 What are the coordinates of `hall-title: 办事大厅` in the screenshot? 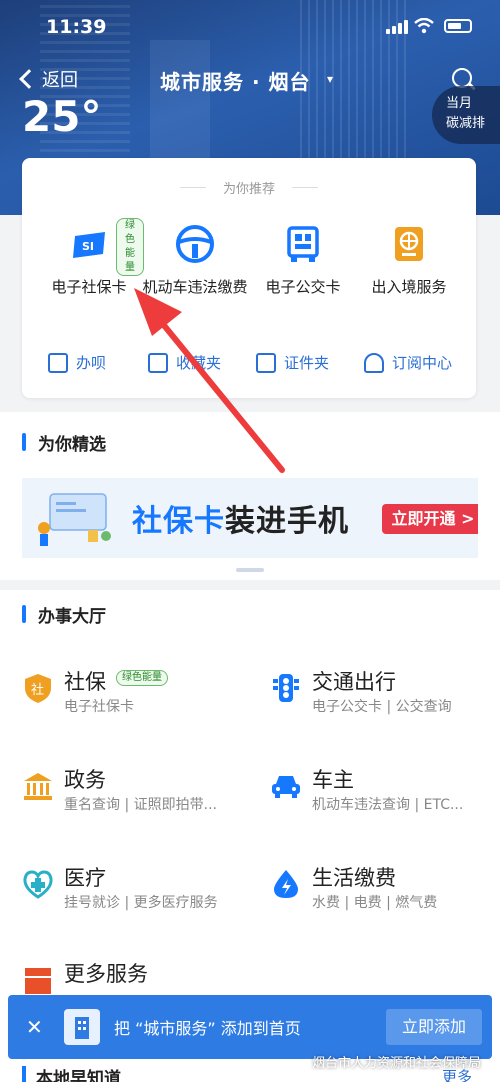 It's located at (64, 614).